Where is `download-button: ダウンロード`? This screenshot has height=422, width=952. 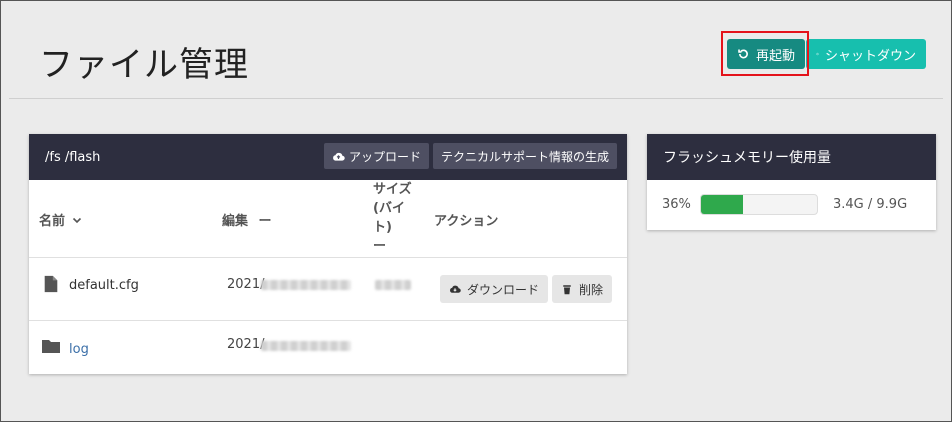 download-button: ダウンロード is located at coordinates (494, 289).